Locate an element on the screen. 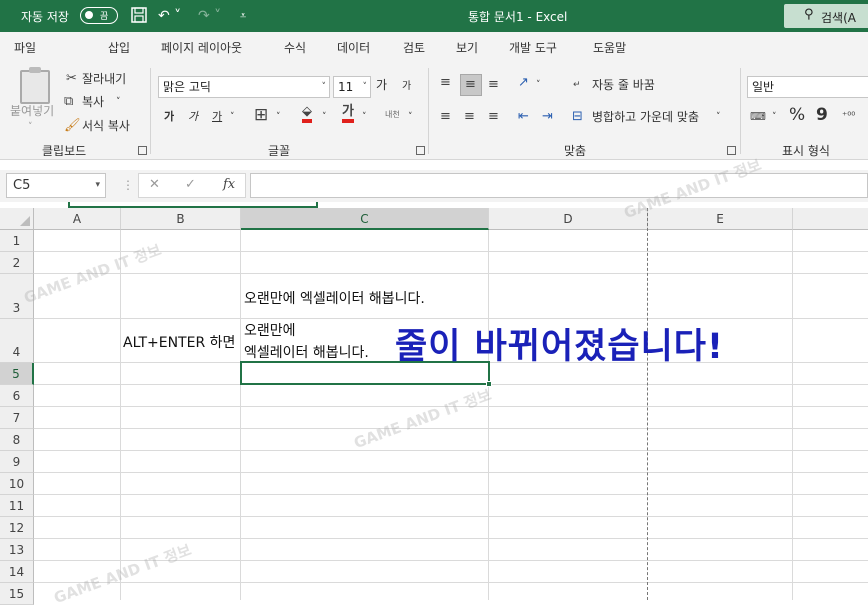  undo-icon: ↶ ˅ is located at coordinates (169, 16).